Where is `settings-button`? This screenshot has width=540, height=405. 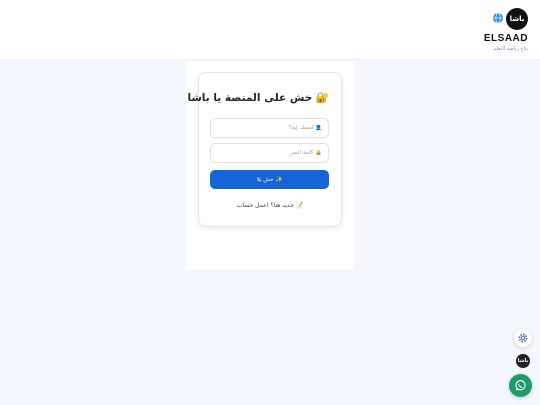
settings-button is located at coordinates (523, 338).